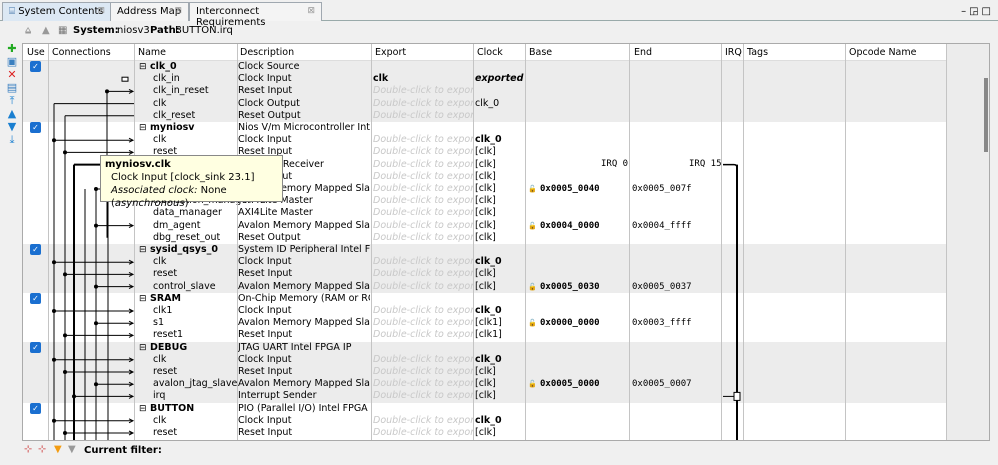 This screenshot has width=998, height=465. I want to click on filter-icon: ▼, so click(58, 449).